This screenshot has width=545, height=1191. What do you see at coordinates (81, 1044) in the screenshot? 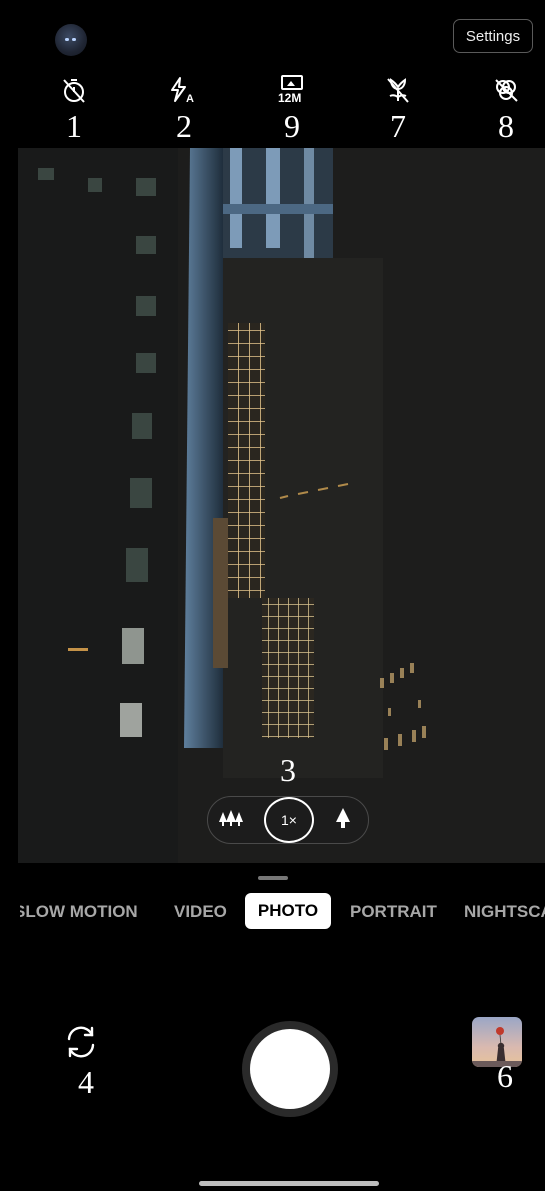
I see `switch-camera-icon` at bounding box center [81, 1044].